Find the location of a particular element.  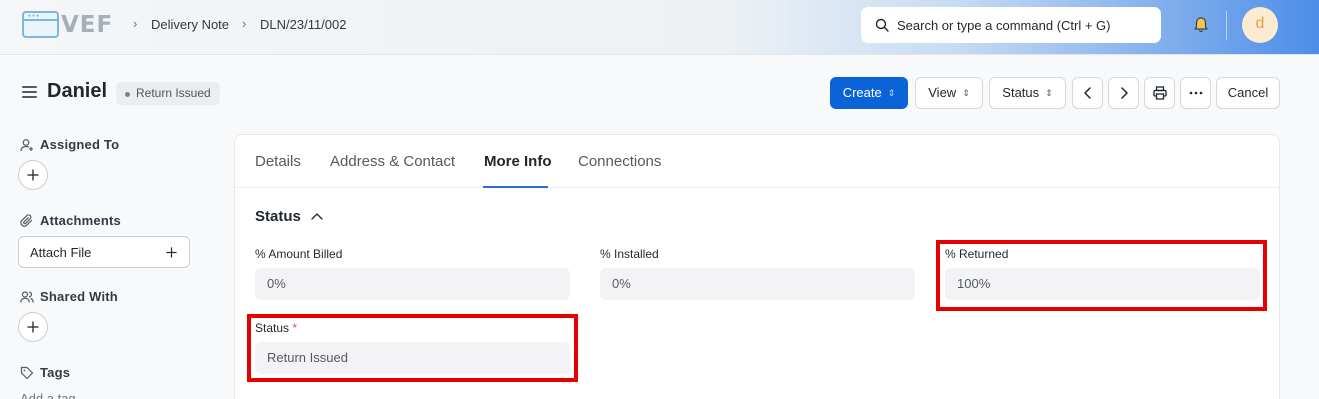

installed-field: 0% is located at coordinates (757, 284).